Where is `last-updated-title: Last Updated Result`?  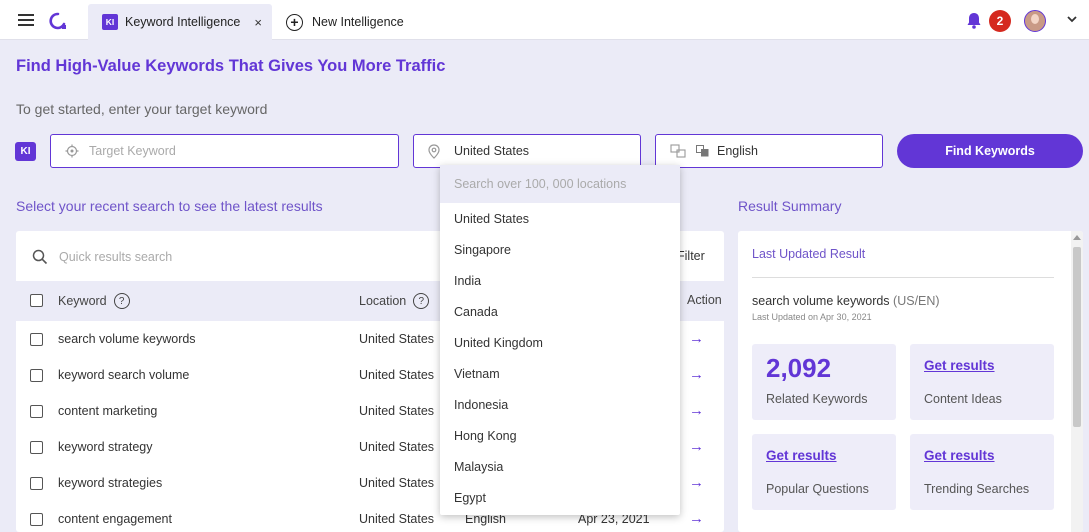 last-updated-title: Last Updated Result is located at coordinates (809, 254).